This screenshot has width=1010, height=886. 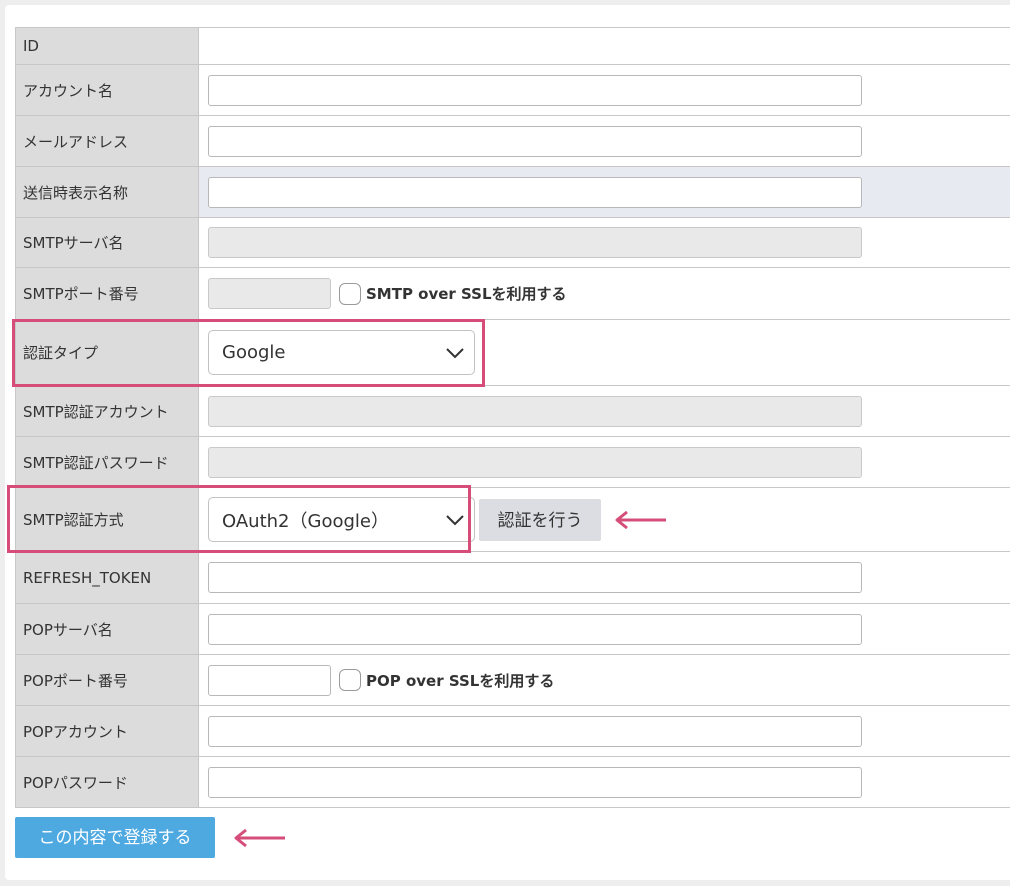 What do you see at coordinates (107, 519) in the screenshot?
I see `label-smtp-auth-method: SMTP認証方式` at bounding box center [107, 519].